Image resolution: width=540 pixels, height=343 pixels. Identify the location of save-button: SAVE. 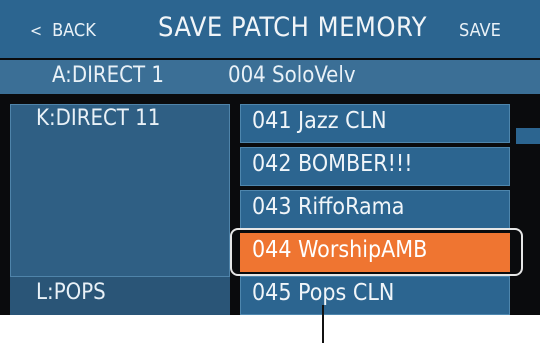
(480, 30).